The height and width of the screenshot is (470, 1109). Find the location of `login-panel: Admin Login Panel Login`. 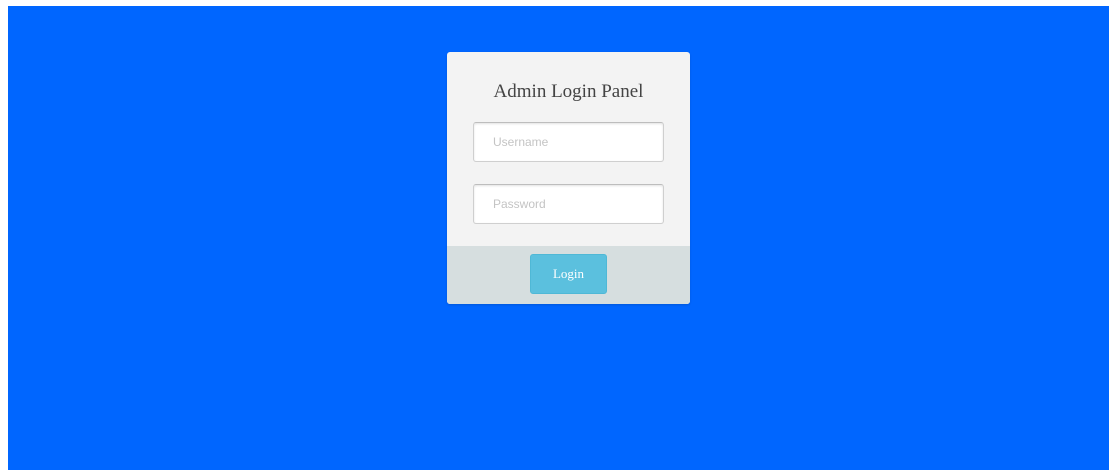

login-panel: Admin Login Panel Login is located at coordinates (568, 178).